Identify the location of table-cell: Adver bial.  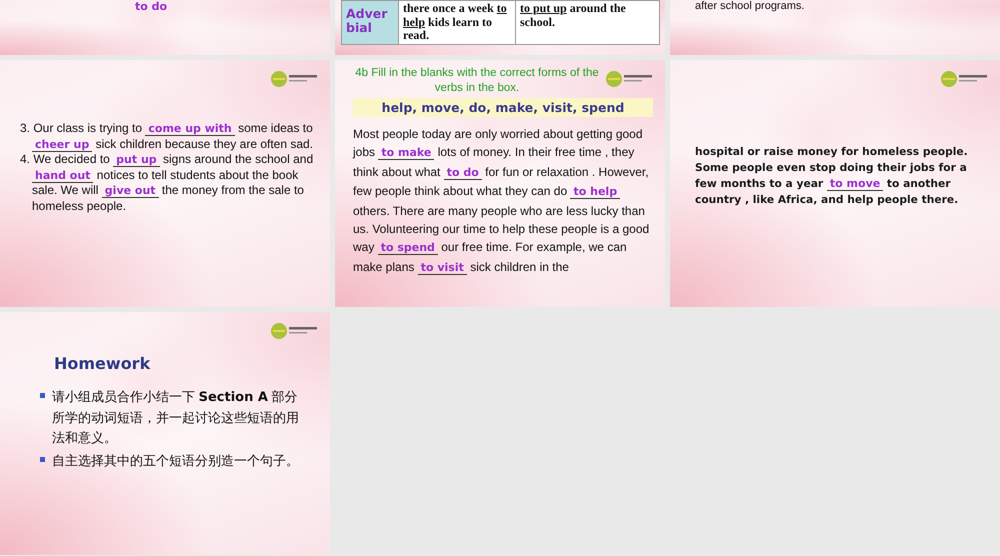
(367, 20).